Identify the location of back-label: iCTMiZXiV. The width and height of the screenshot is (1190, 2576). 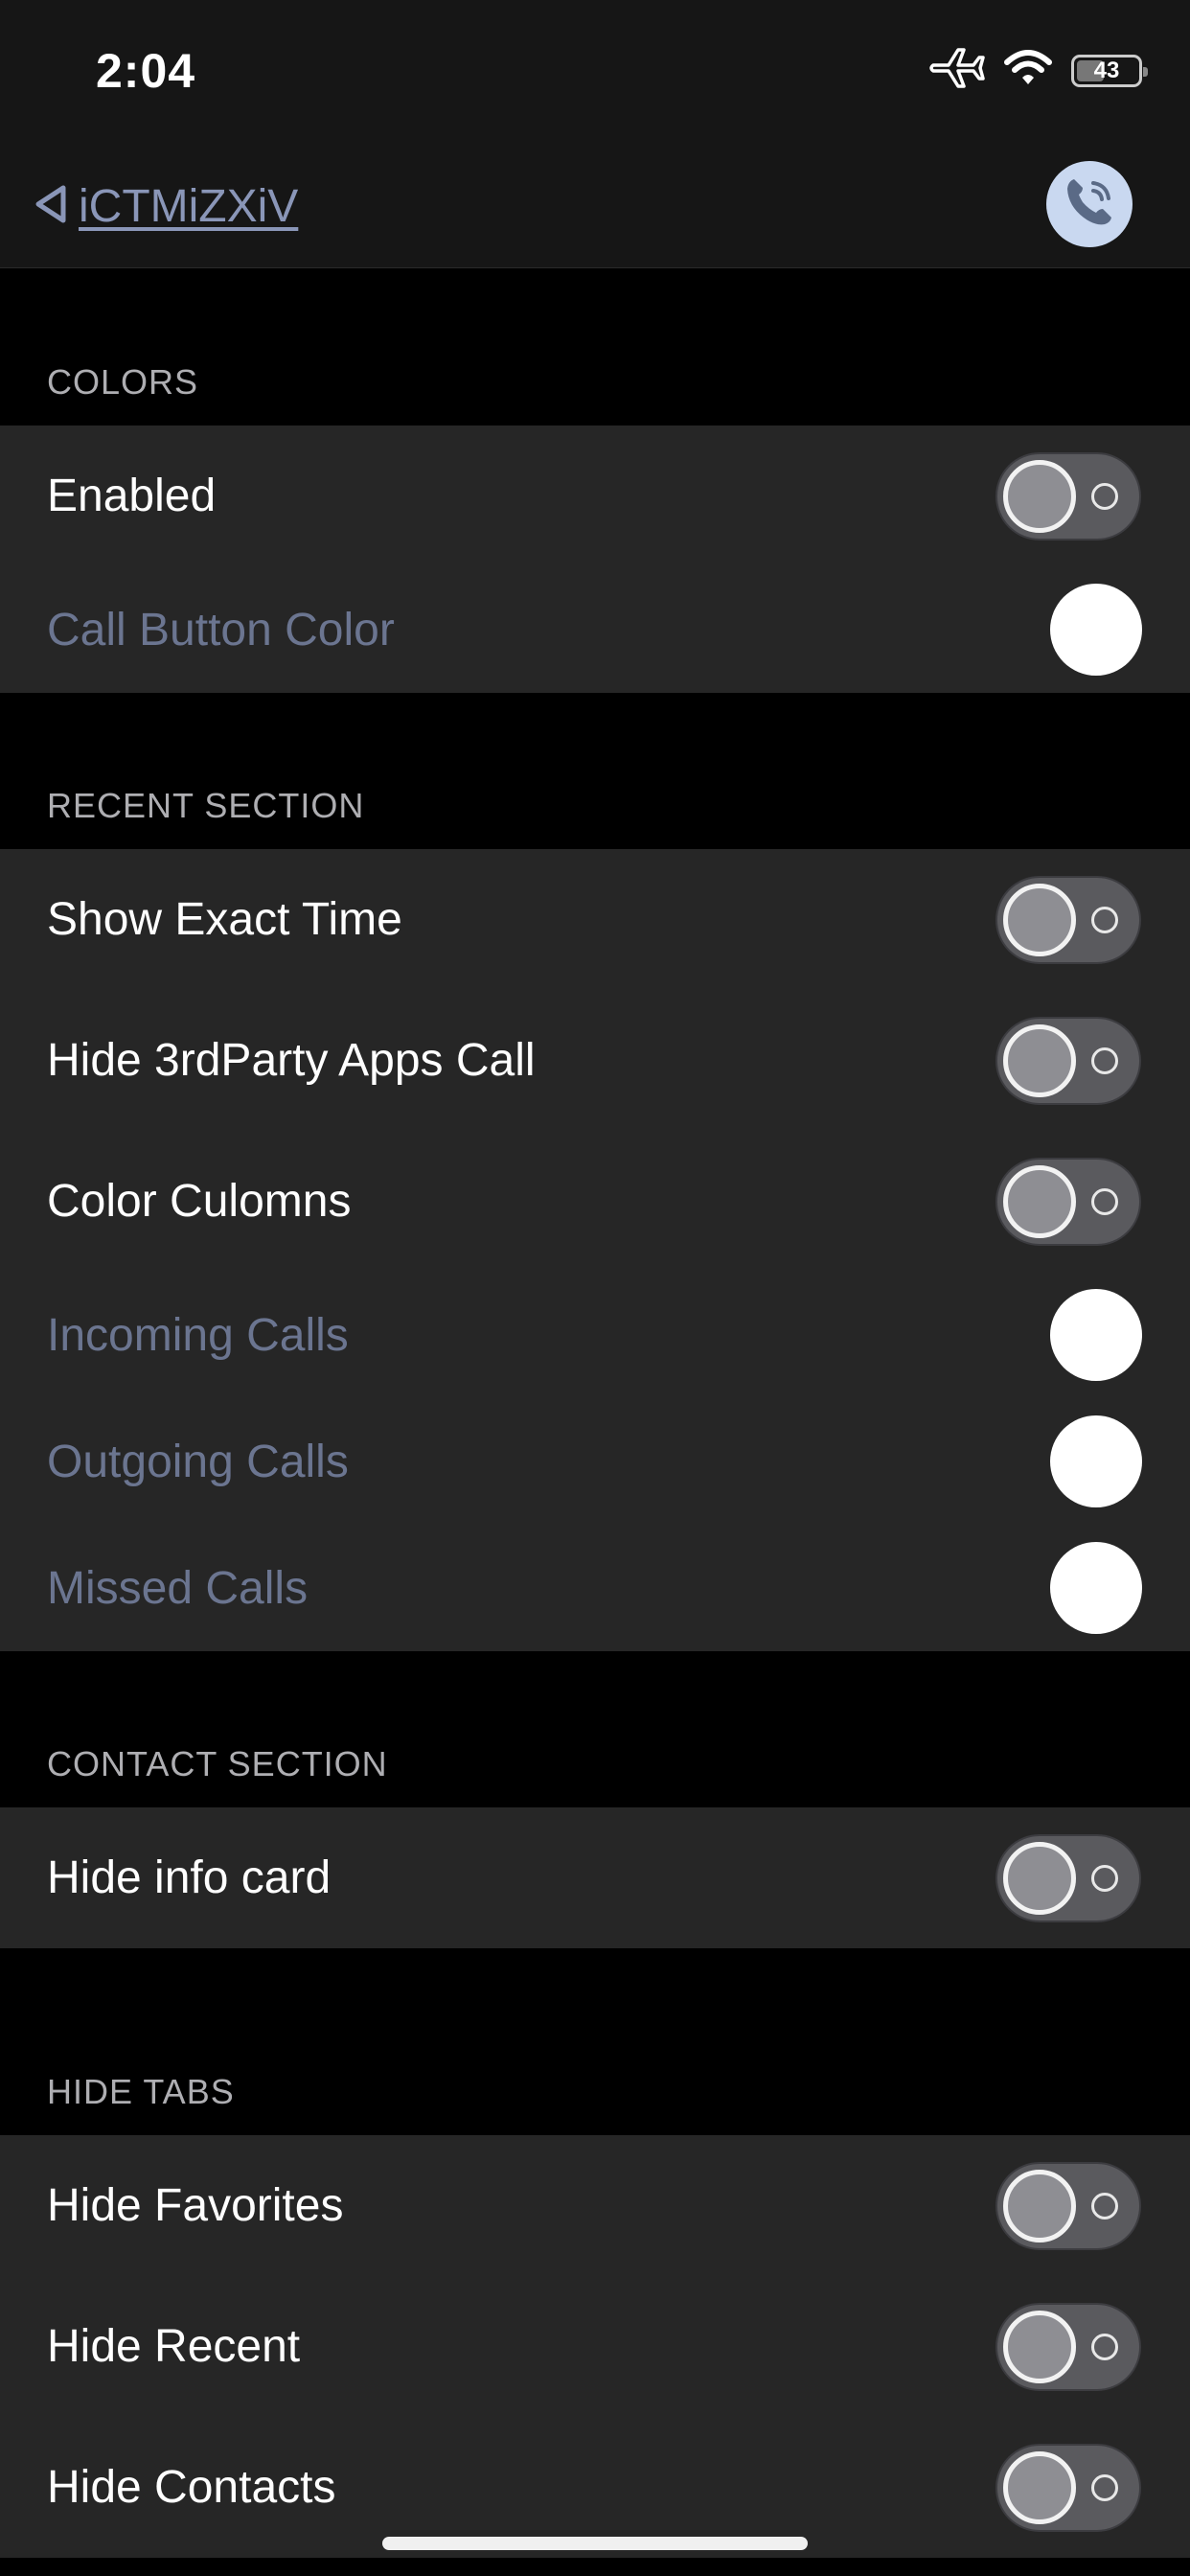
(189, 206).